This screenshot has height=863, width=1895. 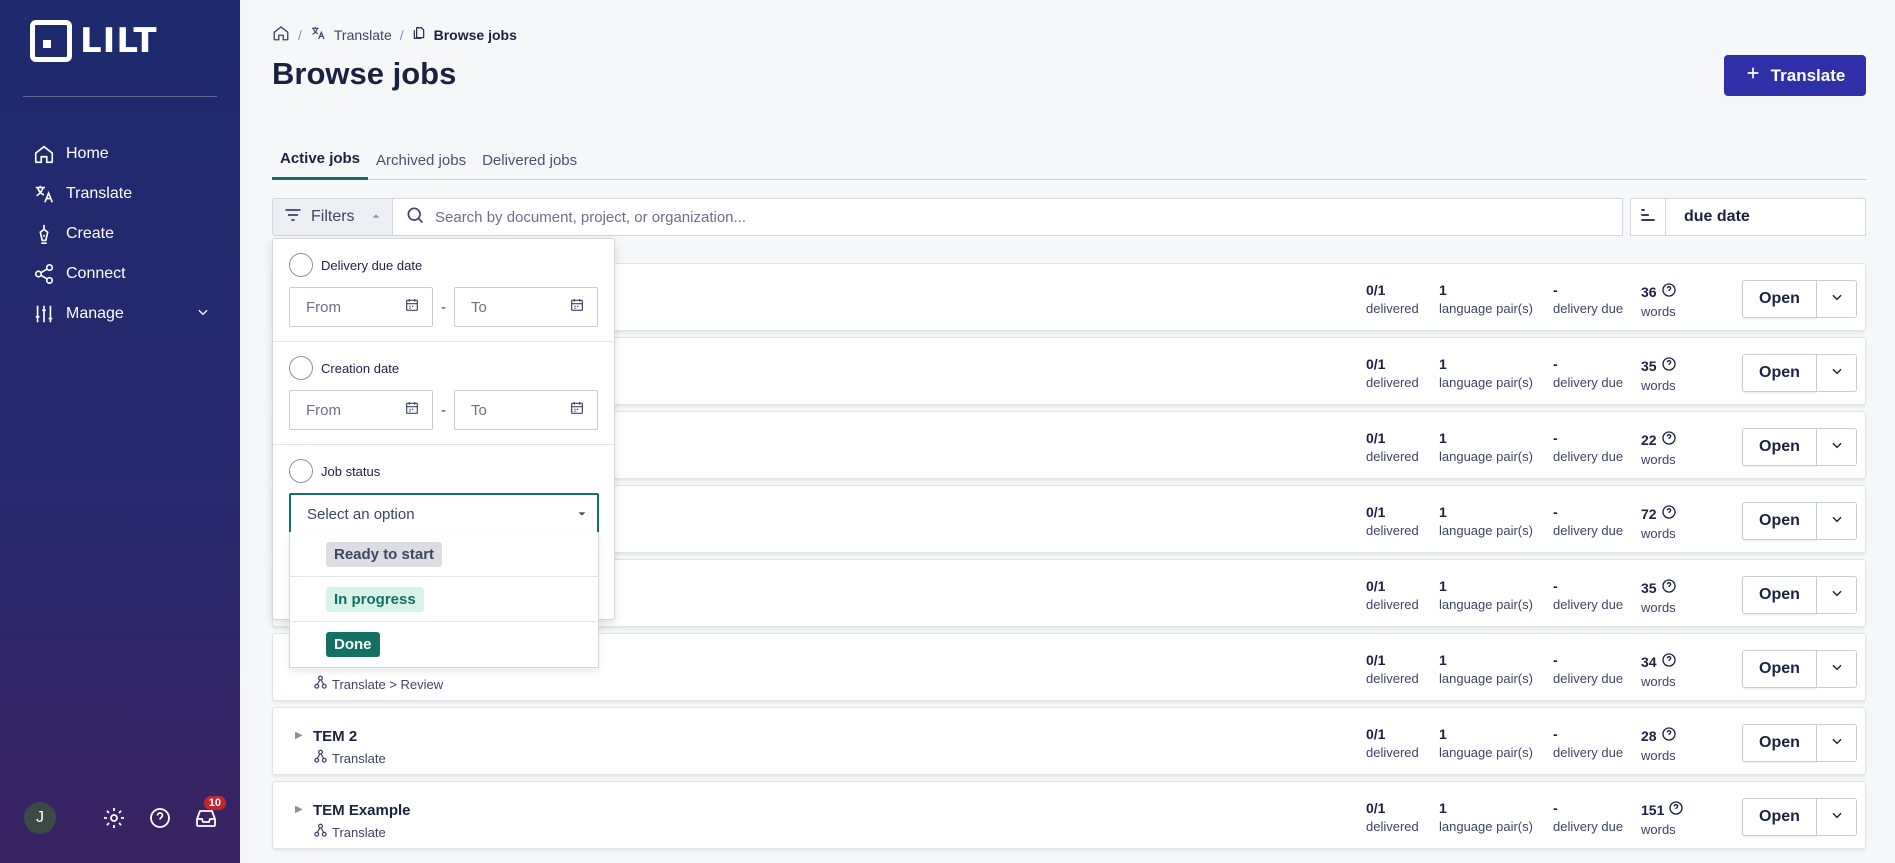 What do you see at coordinates (1392, 826) in the screenshot?
I see `stat-label: delivered` at bounding box center [1392, 826].